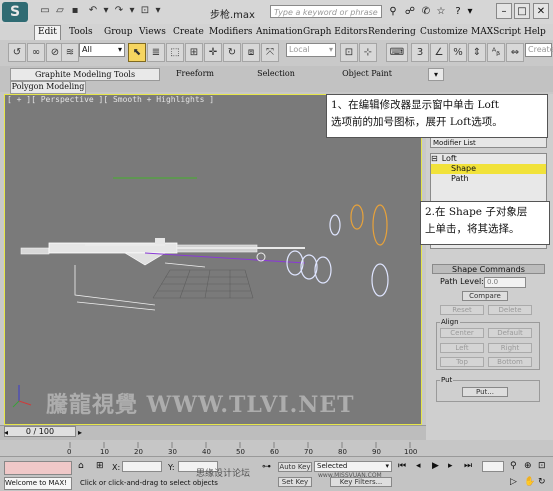 This screenshot has height=491, width=553. What do you see at coordinates (142, 466) in the screenshot?
I see `x-coordinate-input` at bounding box center [142, 466].